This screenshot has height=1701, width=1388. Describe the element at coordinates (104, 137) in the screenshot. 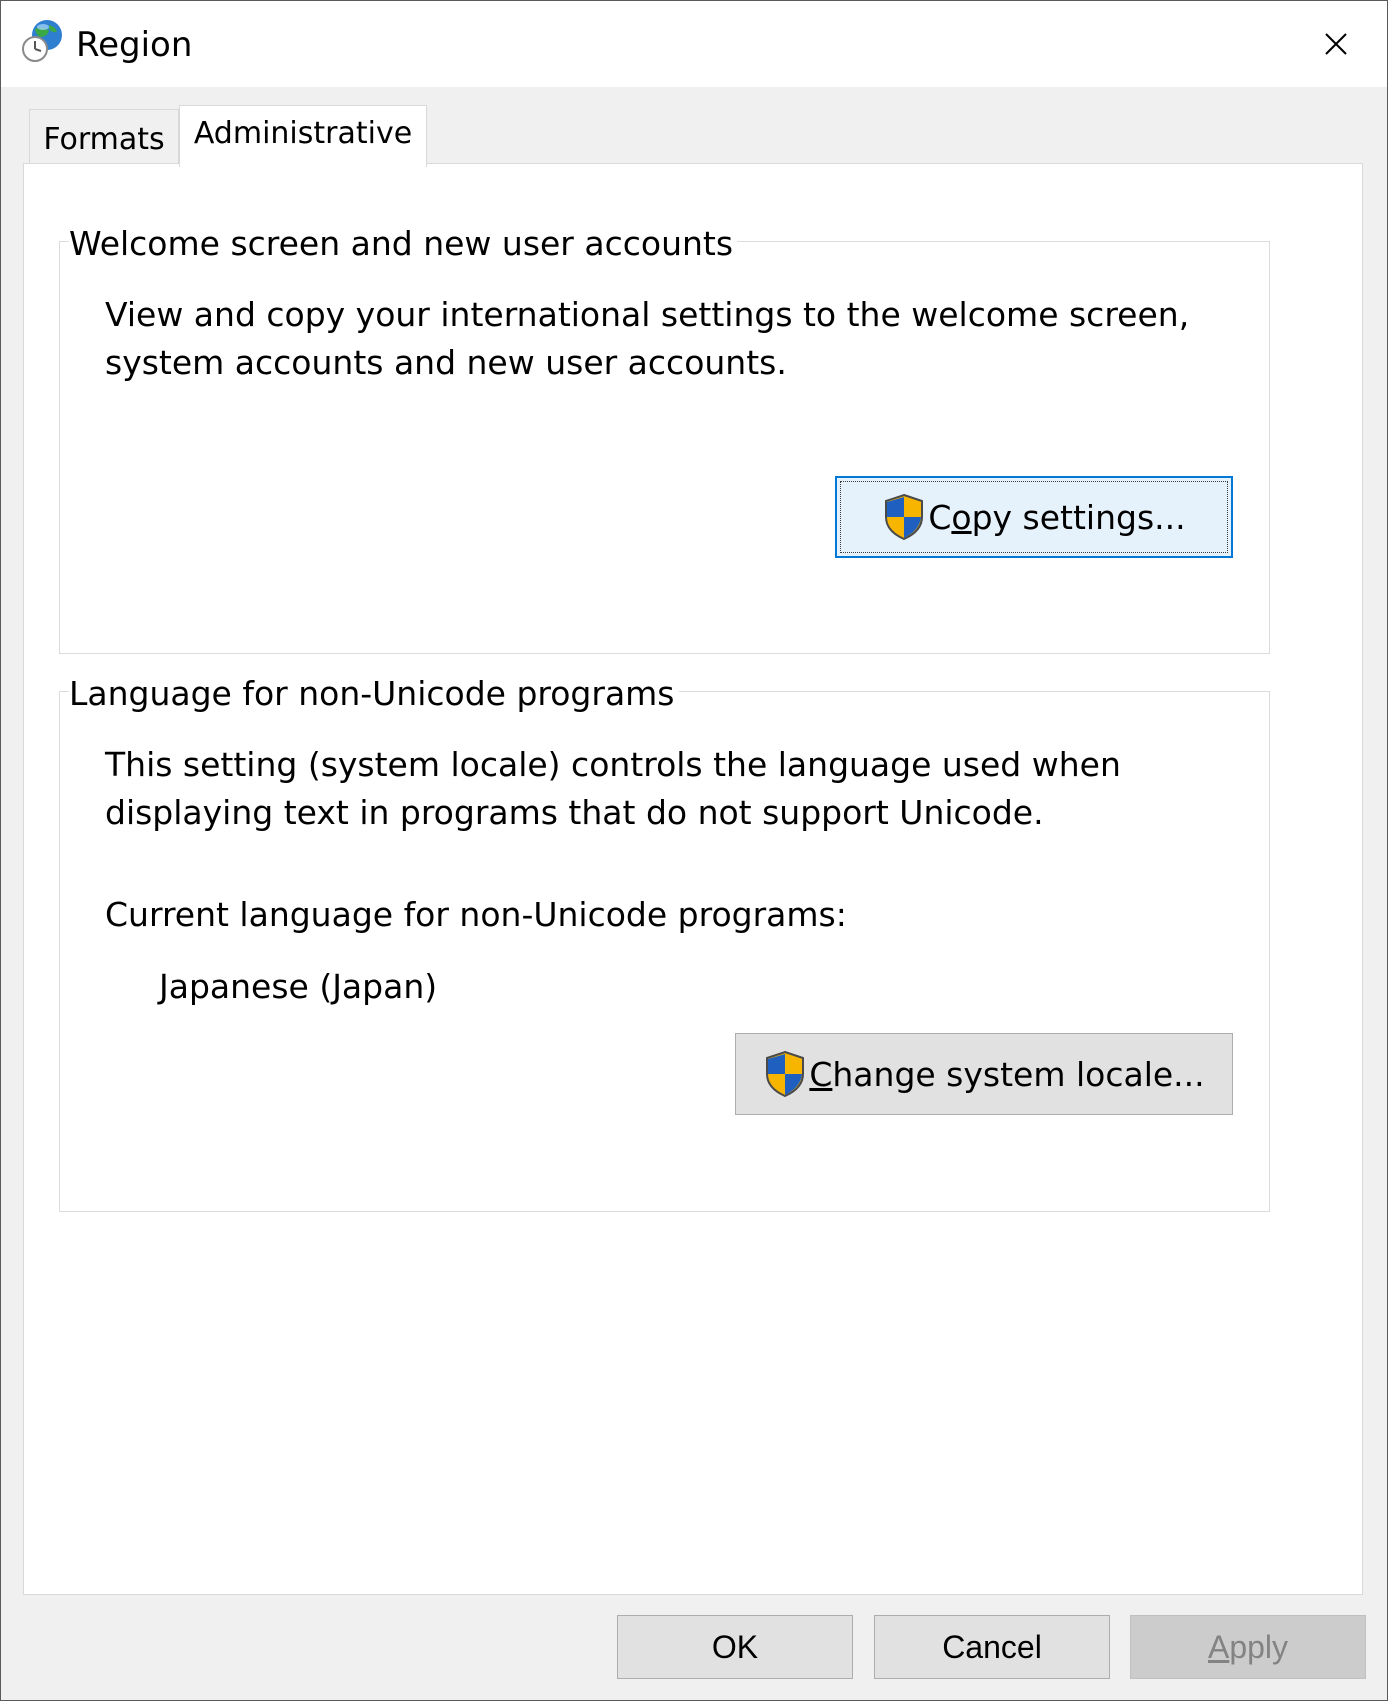

I see `tab-formats: Formats` at that location.